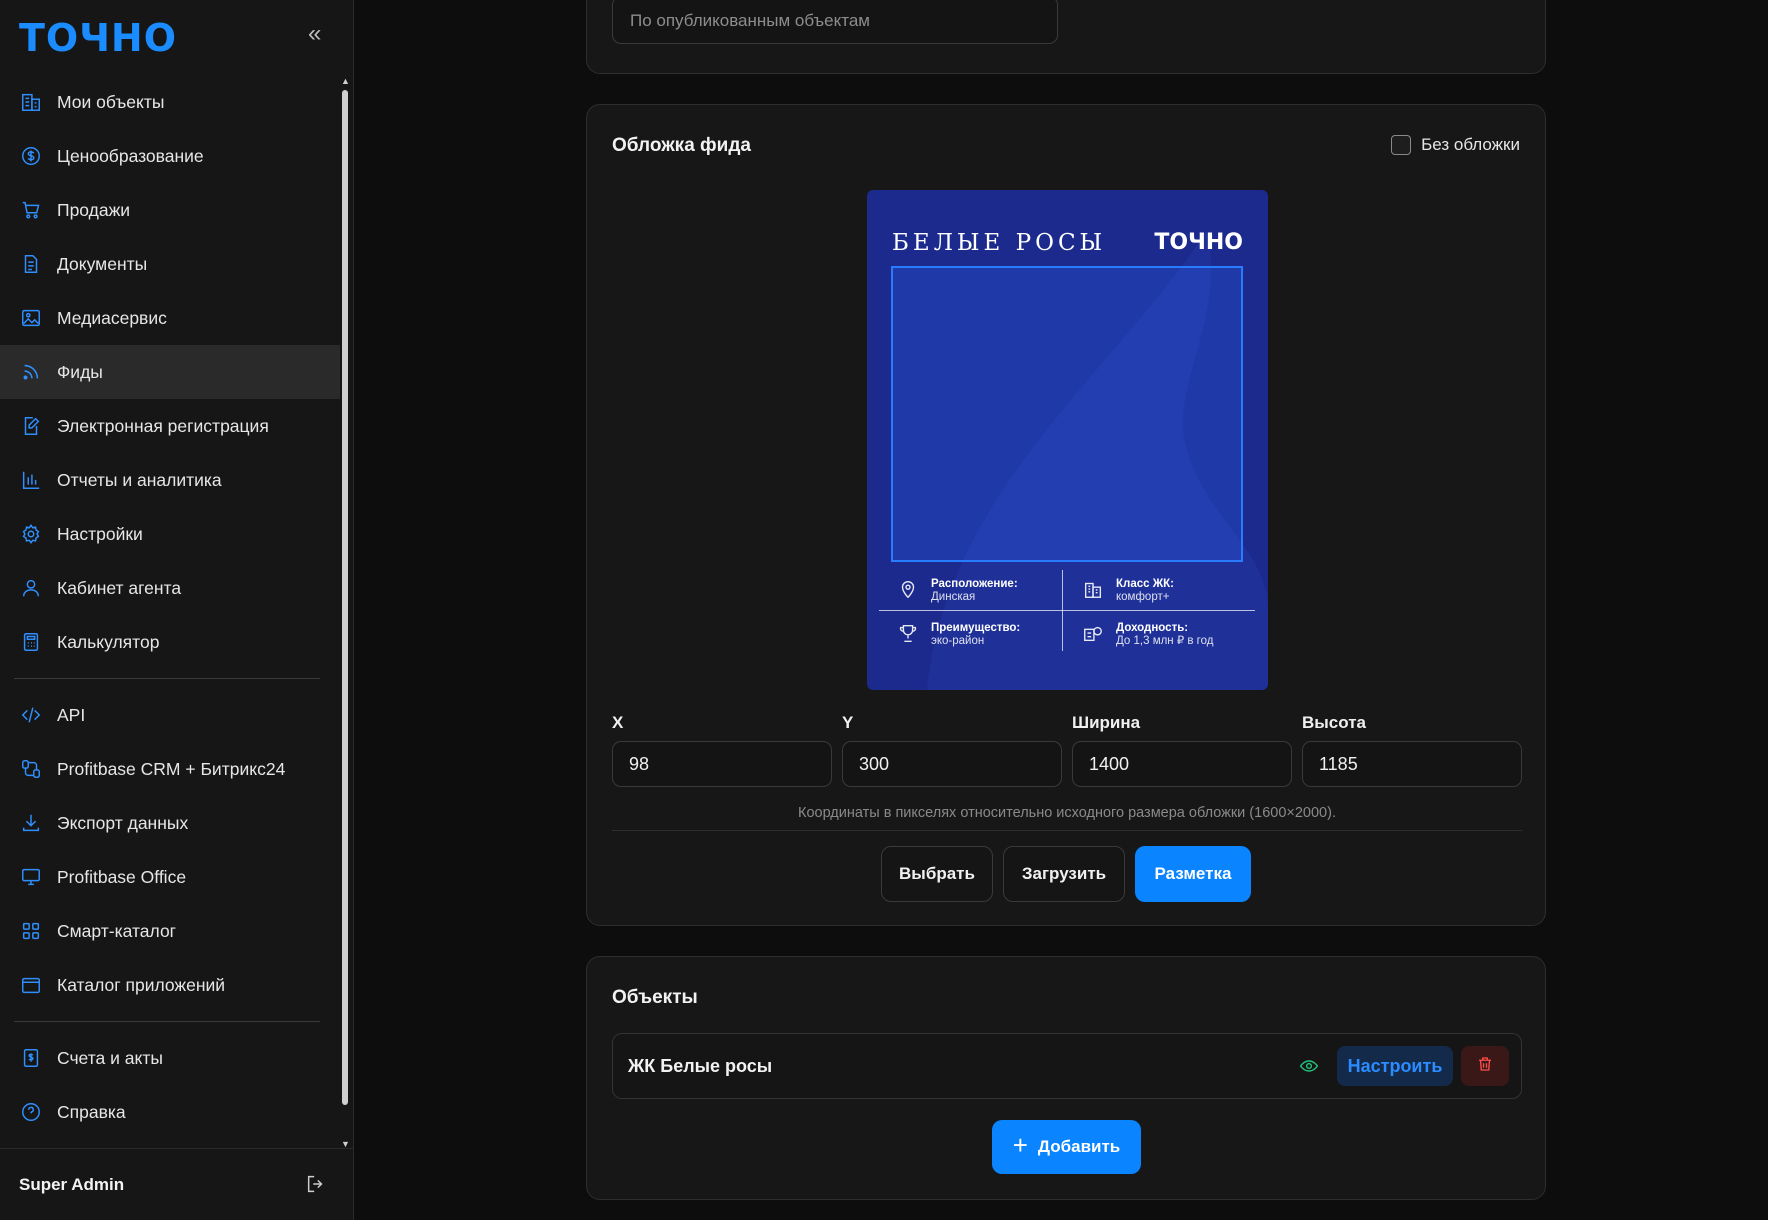 The width and height of the screenshot is (1768, 1220). What do you see at coordinates (31, 264) in the screenshot?
I see `document-icon` at bounding box center [31, 264].